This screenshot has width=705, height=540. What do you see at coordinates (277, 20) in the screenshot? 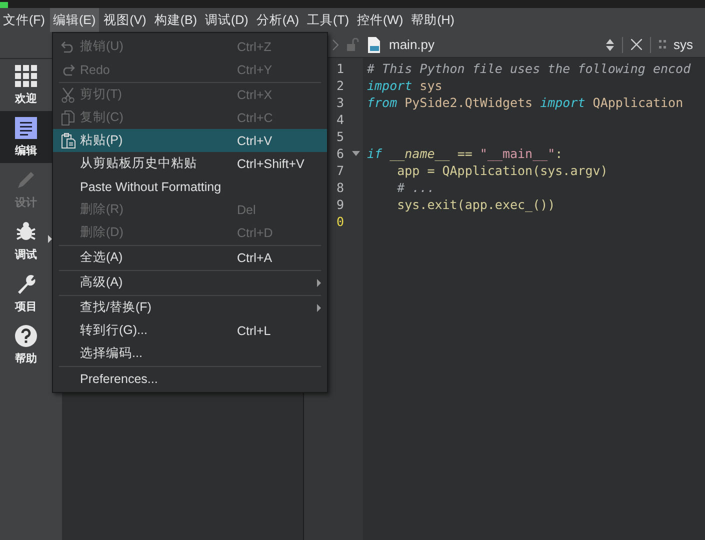
I see `menu-bar-item: 分析(A)` at bounding box center [277, 20].